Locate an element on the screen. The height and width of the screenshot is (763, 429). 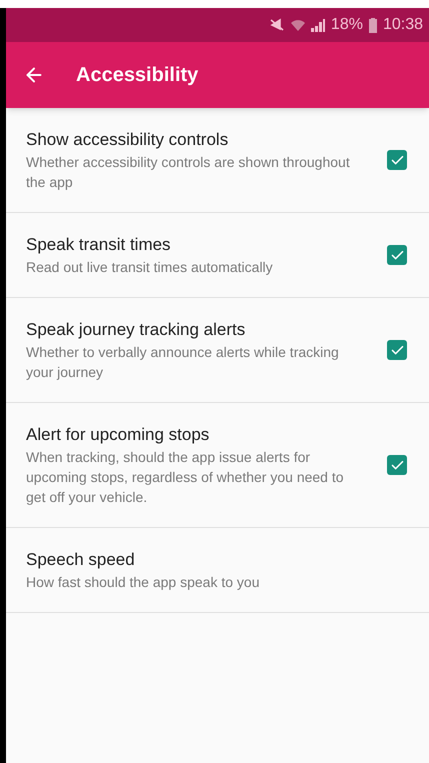
setting-summary: Whether accessibility controls are shown throughout the app is located at coordinates (188, 172).